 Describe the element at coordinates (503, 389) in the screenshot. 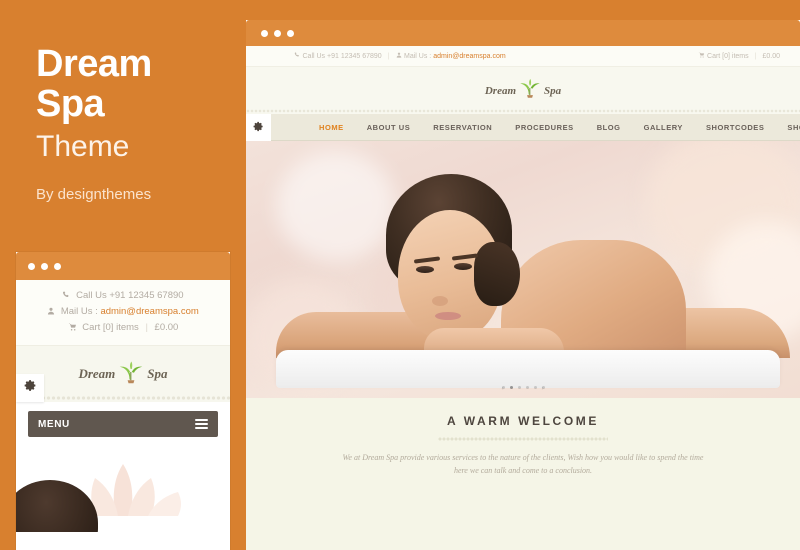

I see `hero-prev-arrow-icon: ‹` at that location.